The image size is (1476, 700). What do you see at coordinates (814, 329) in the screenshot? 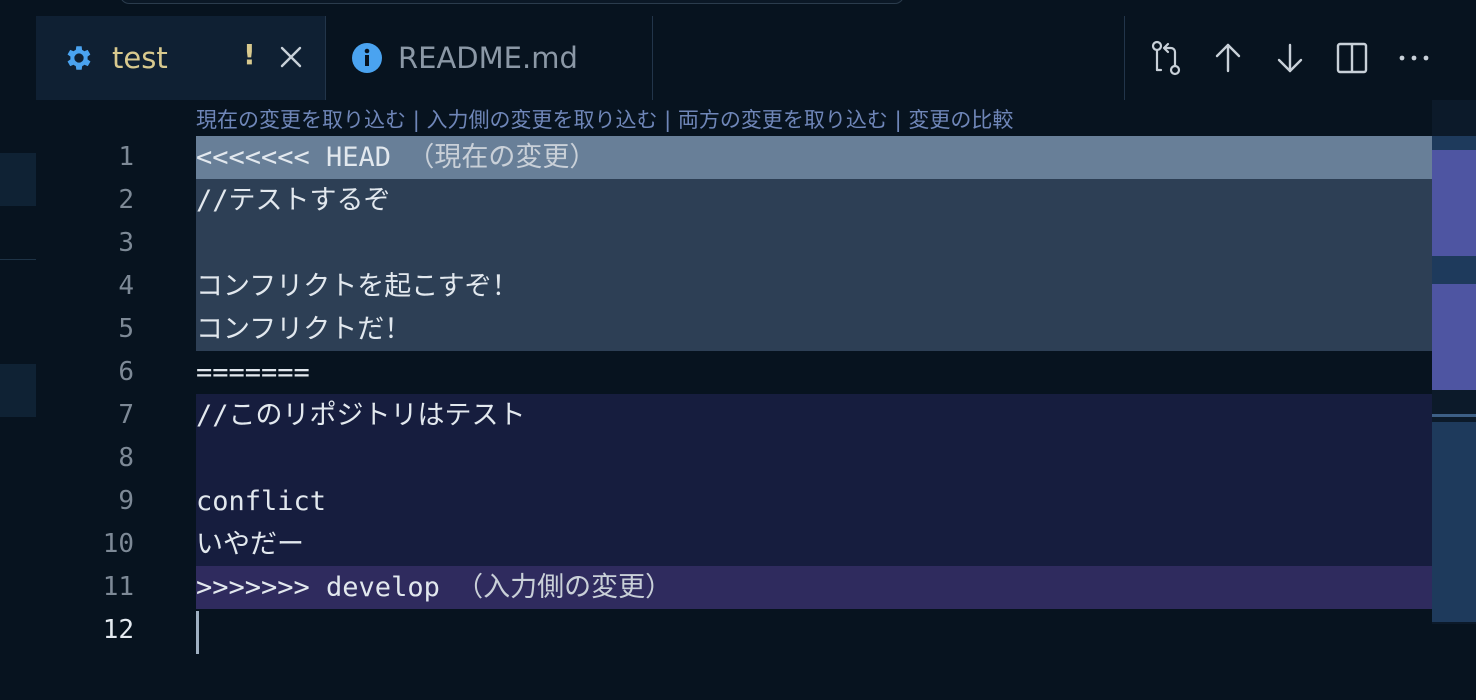
I see `line-text: コンフリクトだ！` at bounding box center [814, 329].